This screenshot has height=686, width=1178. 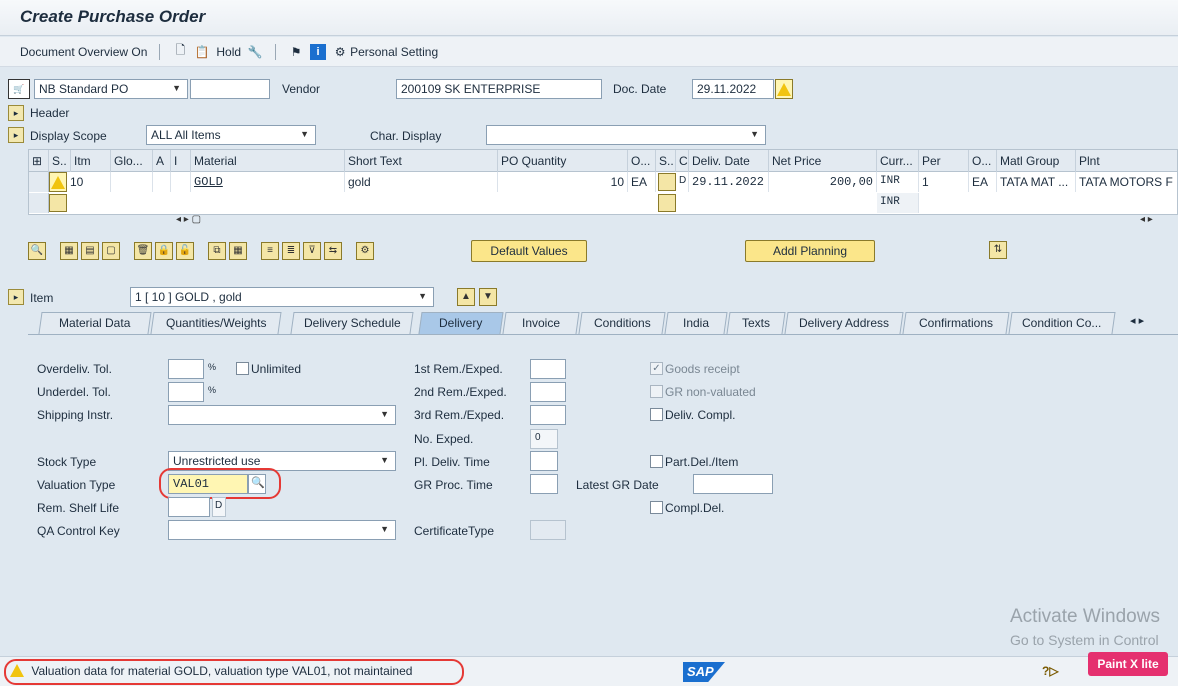 I want to click on row1-itemcat, so click(x=181, y=182).